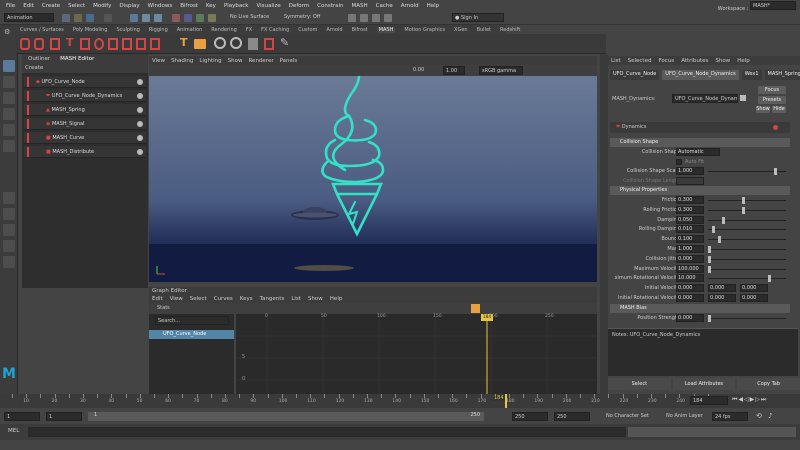 This screenshot has height=450, width=800. Describe the element at coordinates (330, 6) in the screenshot. I see `menu-constrain: Constrain` at that location.